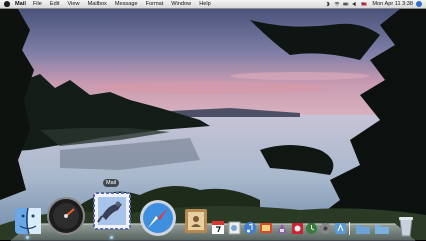 The width and height of the screenshot is (426, 241). What do you see at coordinates (363, 228) in the screenshot?
I see `downloads-folder-icon` at bounding box center [363, 228].